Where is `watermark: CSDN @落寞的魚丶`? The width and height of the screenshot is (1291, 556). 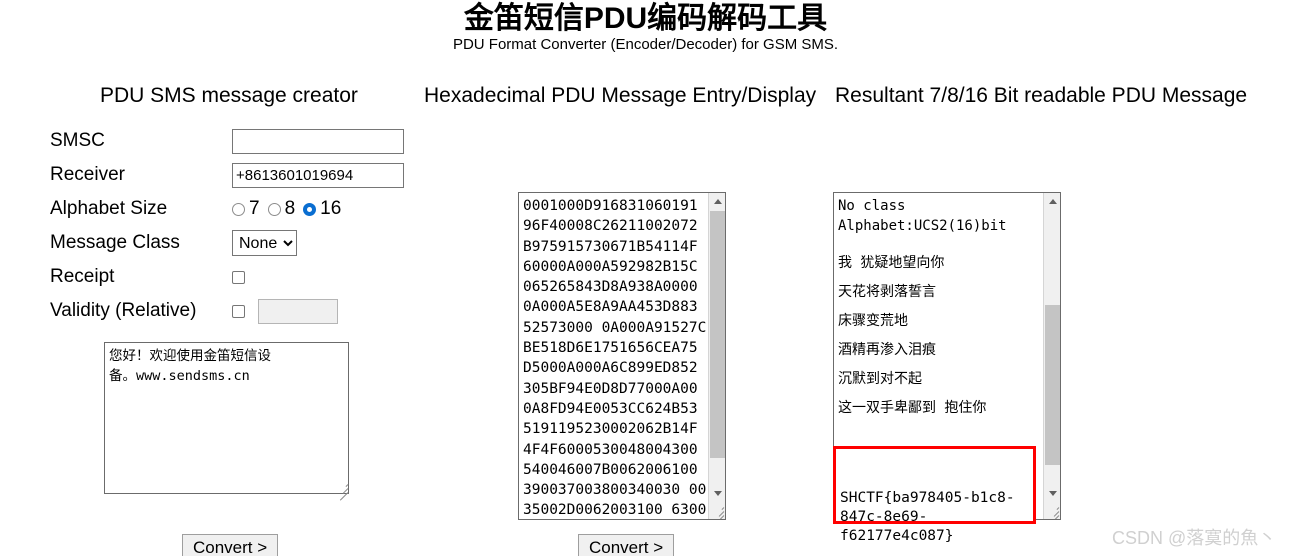 watermark: CSDN @落寞的魚丶 is located at coordinates (1194, 538).